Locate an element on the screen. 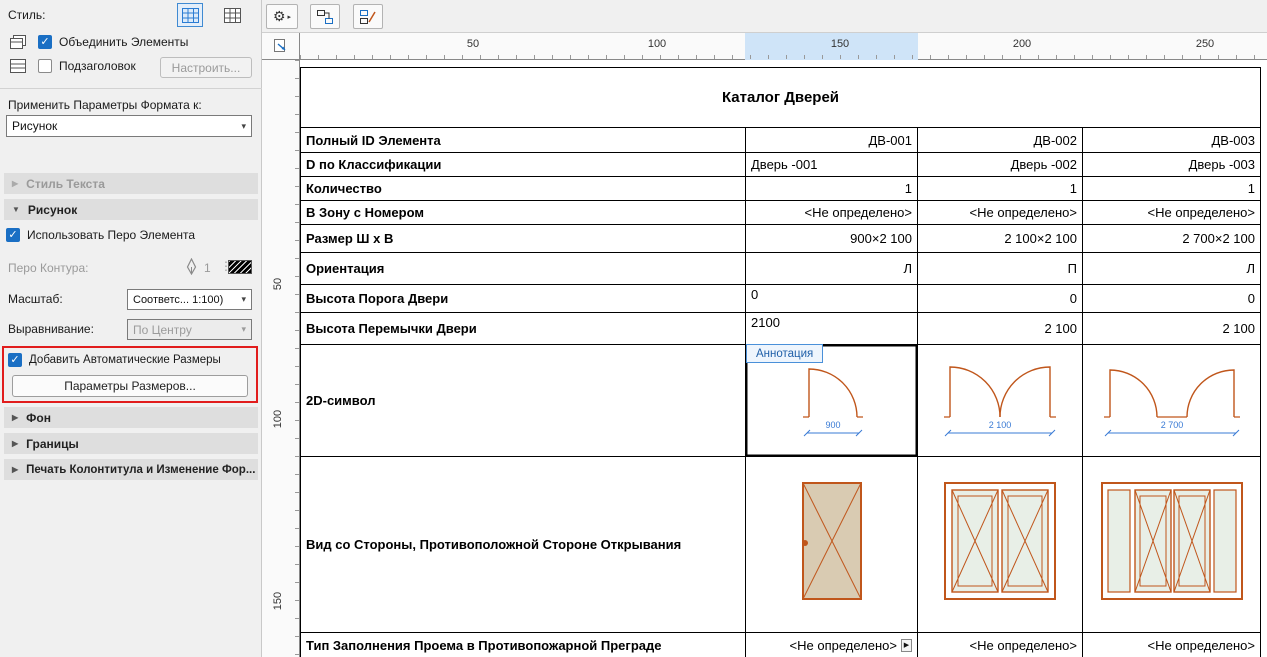 The width and height of the screenshot is (1267, 657). cell-value: 2 700×2 100 is located at coordinates (1171, 238).